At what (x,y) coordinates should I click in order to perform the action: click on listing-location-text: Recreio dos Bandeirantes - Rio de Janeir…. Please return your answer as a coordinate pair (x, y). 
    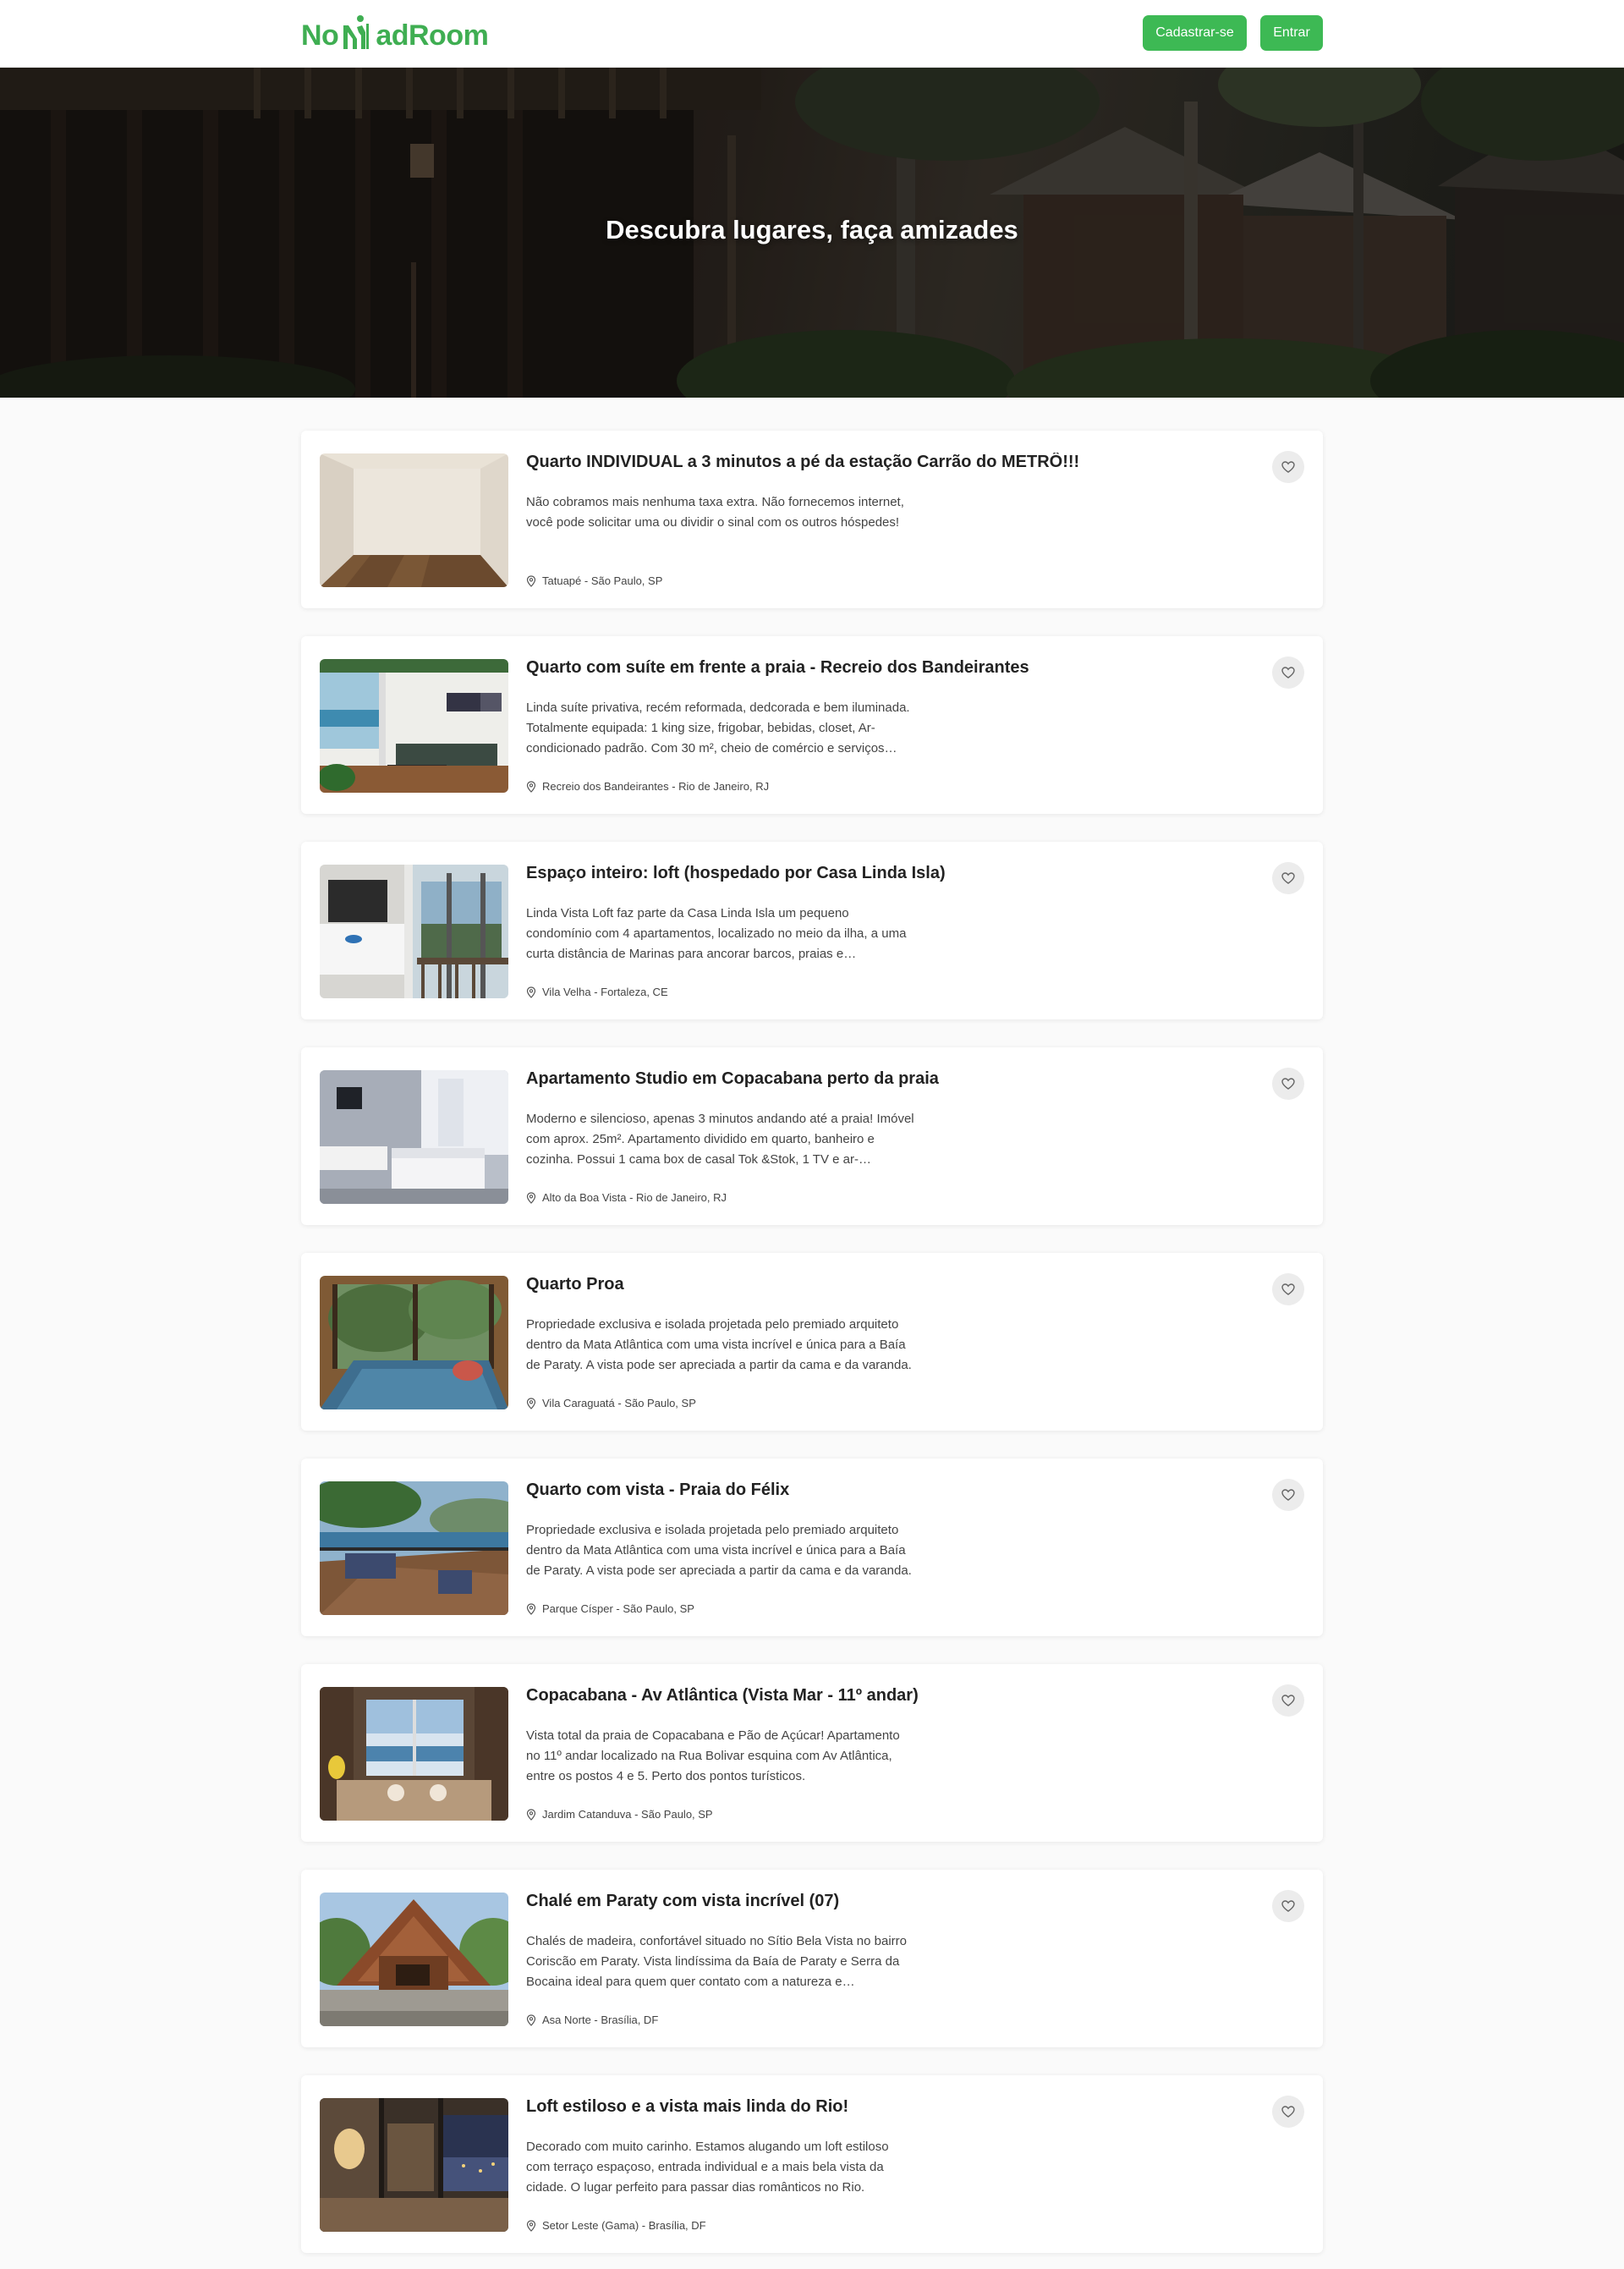
    Looking at the image, I should click on (656, 786).